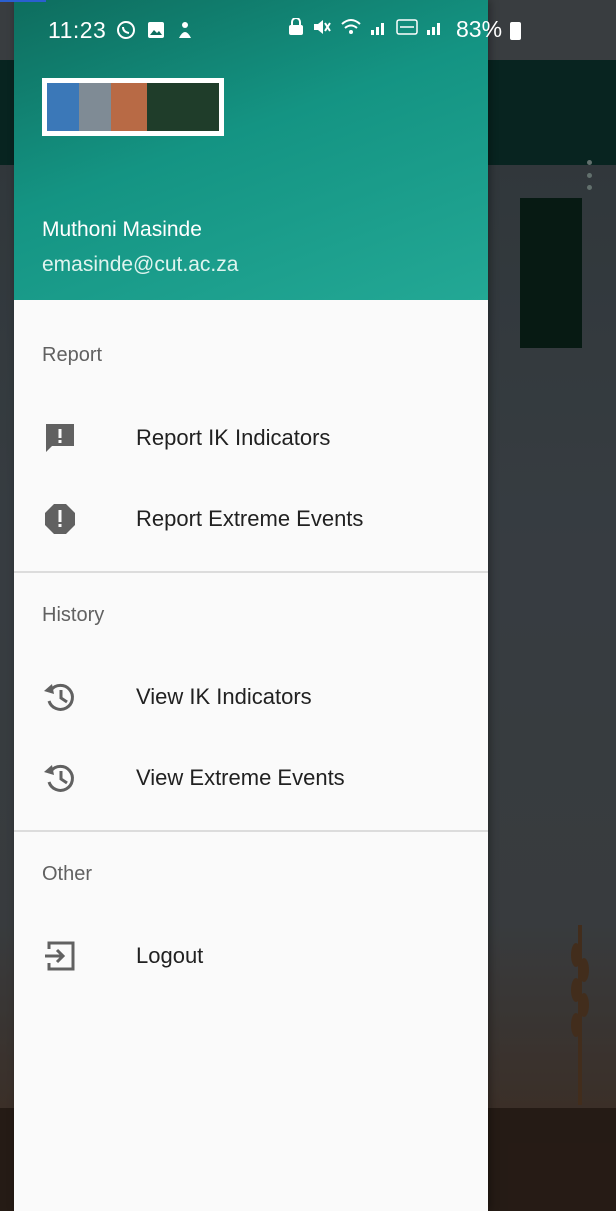 The height and width of the screenshot is (1211, 616). Describe the element at coordinates (322, 27) in the screenshot. I see `mute-icon` at that location.